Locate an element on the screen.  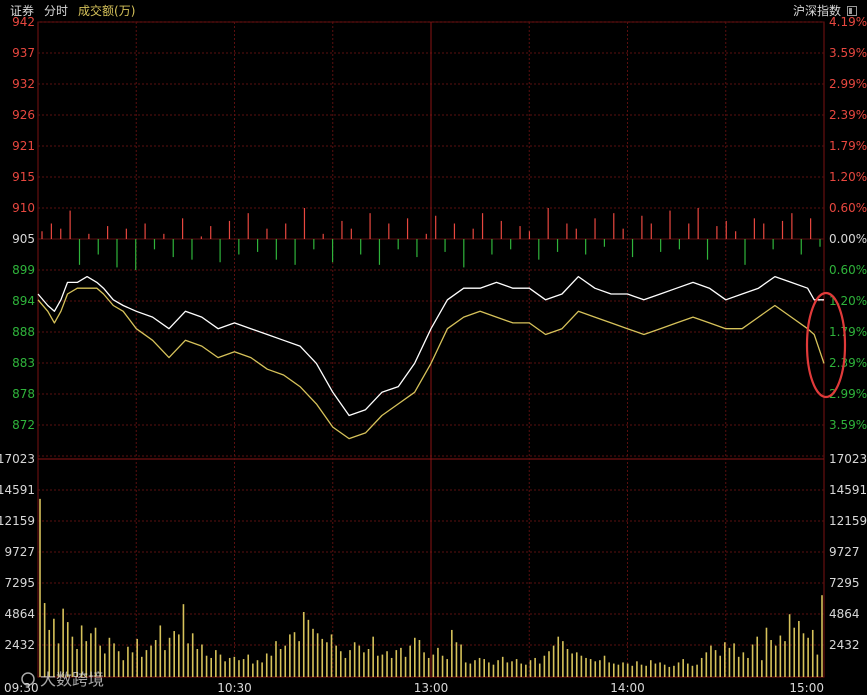
price-tick-label: 899 is located at coordinates (23, 270).